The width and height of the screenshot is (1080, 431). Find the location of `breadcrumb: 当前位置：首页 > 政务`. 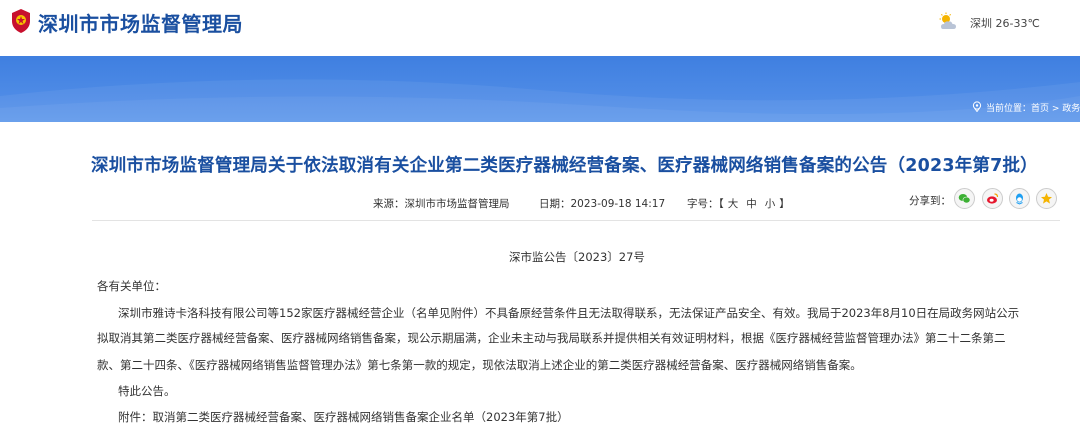

breadcrumb: 当前位置：首页 > 政务 is located at coordinates (1026, 107).